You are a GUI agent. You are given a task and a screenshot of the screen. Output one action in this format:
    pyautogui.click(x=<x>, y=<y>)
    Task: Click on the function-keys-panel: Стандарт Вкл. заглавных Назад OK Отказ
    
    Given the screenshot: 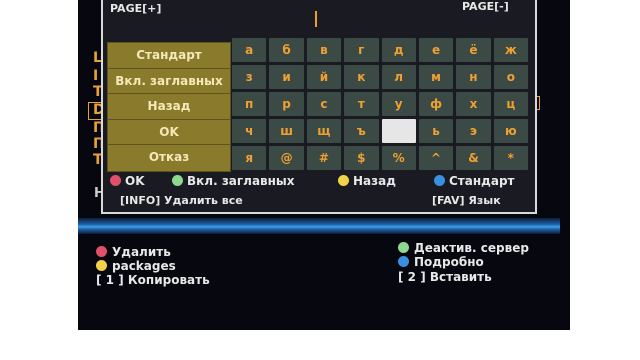 What is the action you would take?
    pyautogui.click(x=169, y=107)
    